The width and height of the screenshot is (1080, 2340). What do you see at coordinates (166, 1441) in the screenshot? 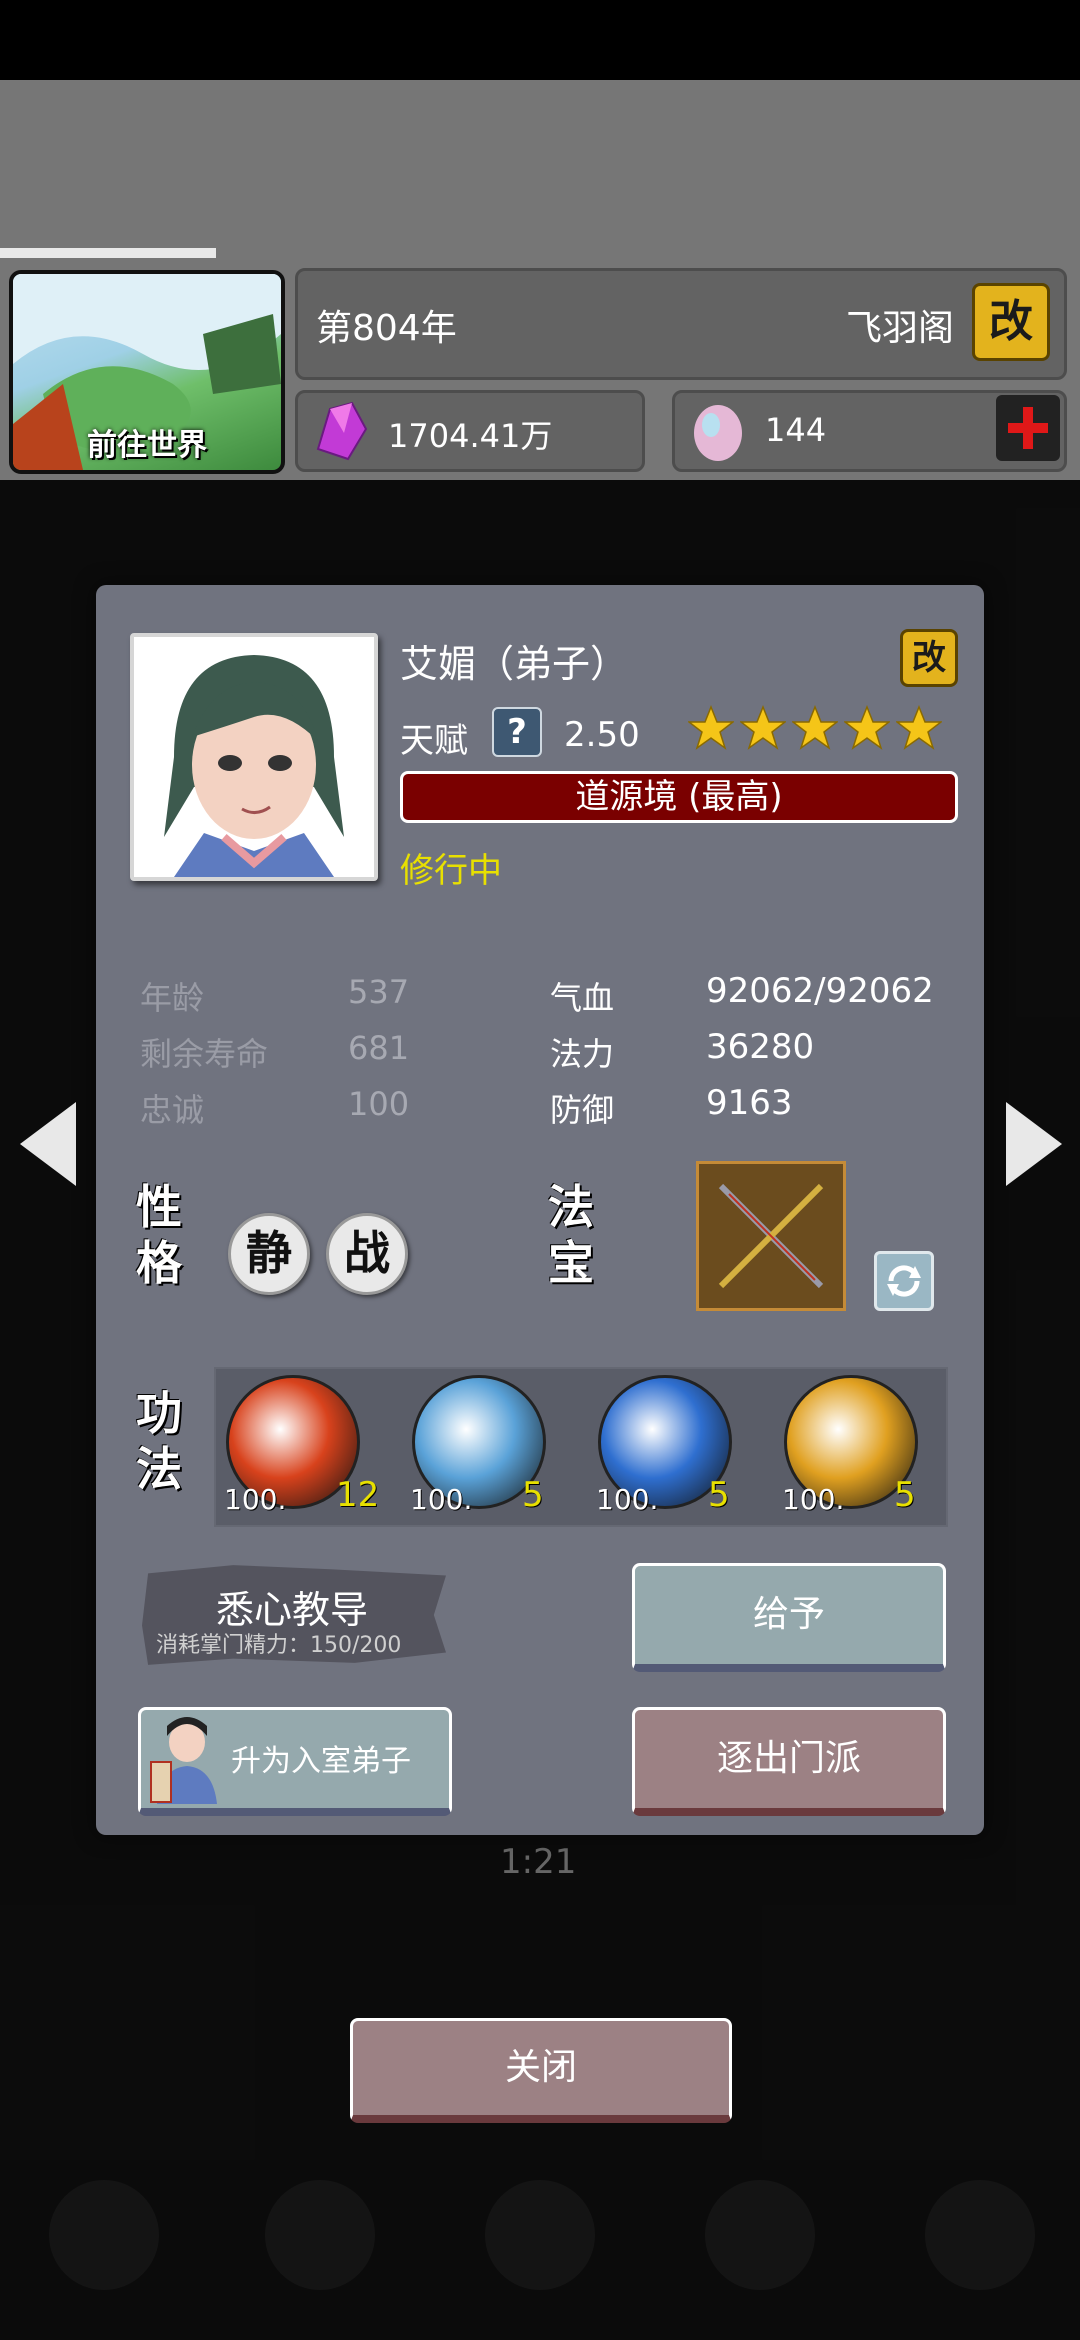
I see `skills-heading: 功 法` at bounding box center [166, 1441].